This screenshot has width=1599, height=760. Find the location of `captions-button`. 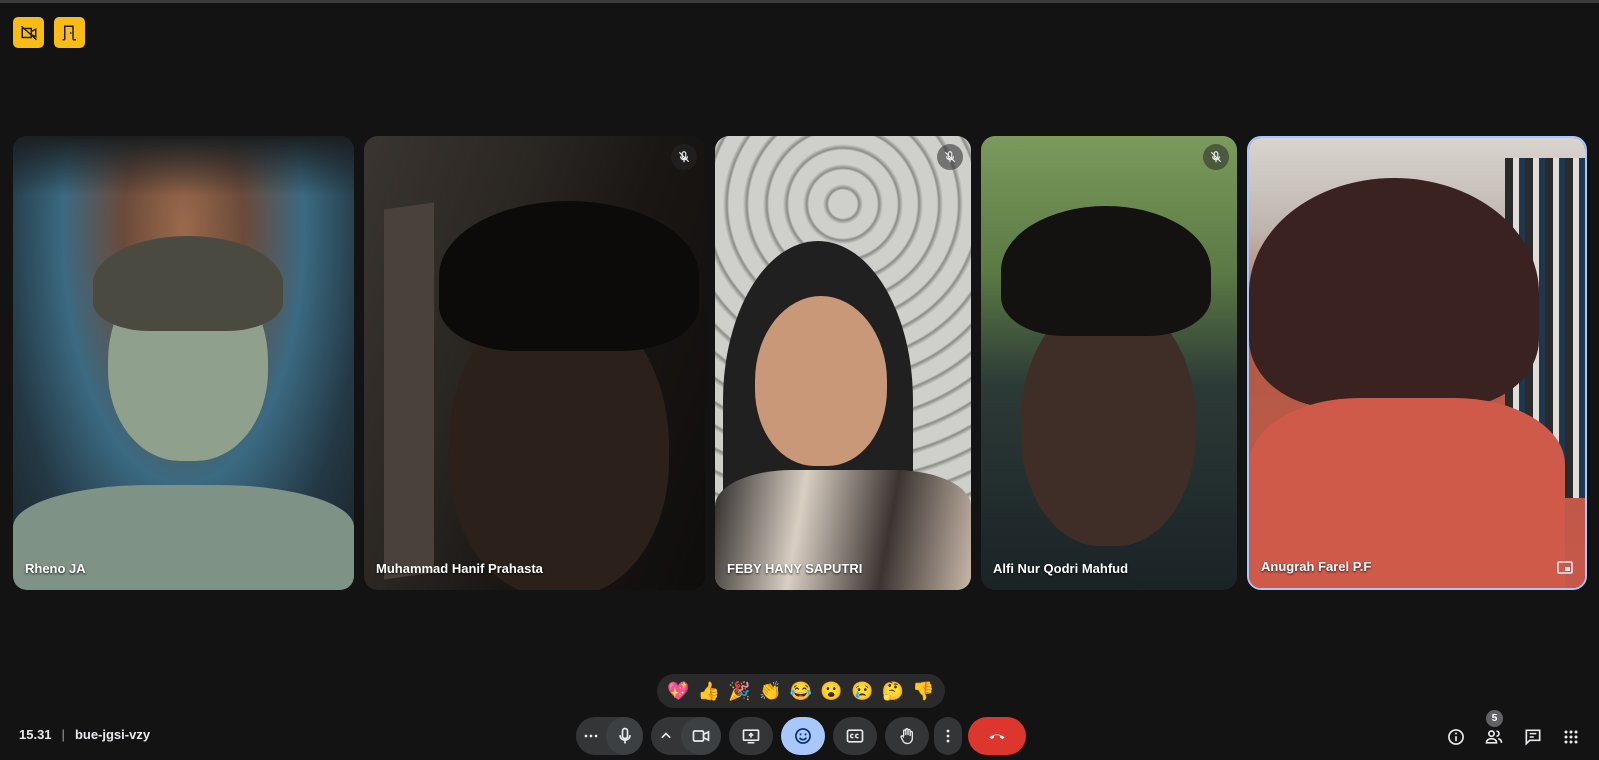

captions-button is located at coordinates (855, 736).